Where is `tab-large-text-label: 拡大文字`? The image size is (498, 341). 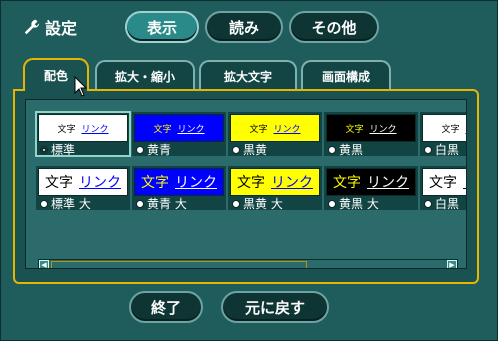 tab-large-text-label: 拡大文字 is located at coordinates (247, 76).